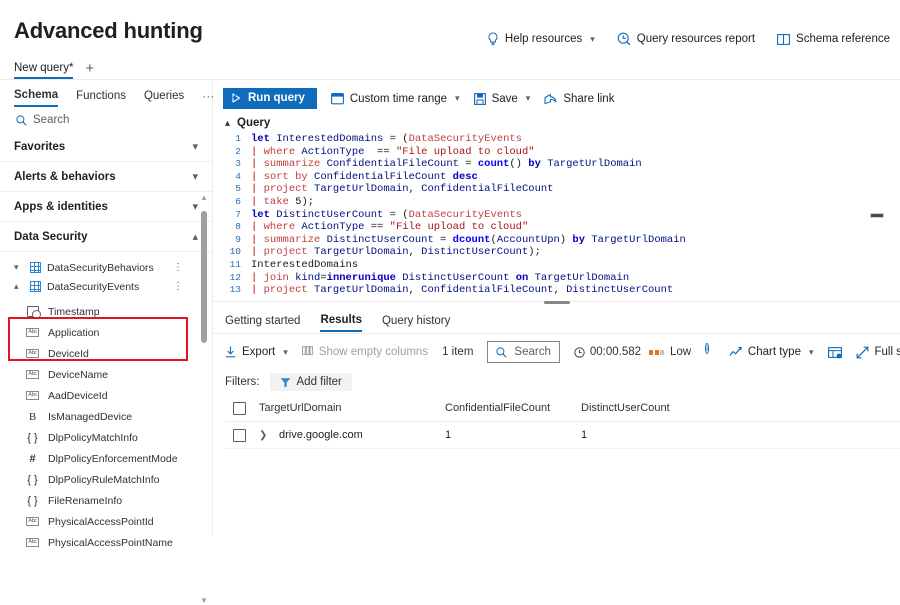  I want to click on schema-field-label: DlpPolicyRuleMatchInfo, so click(103, 480).